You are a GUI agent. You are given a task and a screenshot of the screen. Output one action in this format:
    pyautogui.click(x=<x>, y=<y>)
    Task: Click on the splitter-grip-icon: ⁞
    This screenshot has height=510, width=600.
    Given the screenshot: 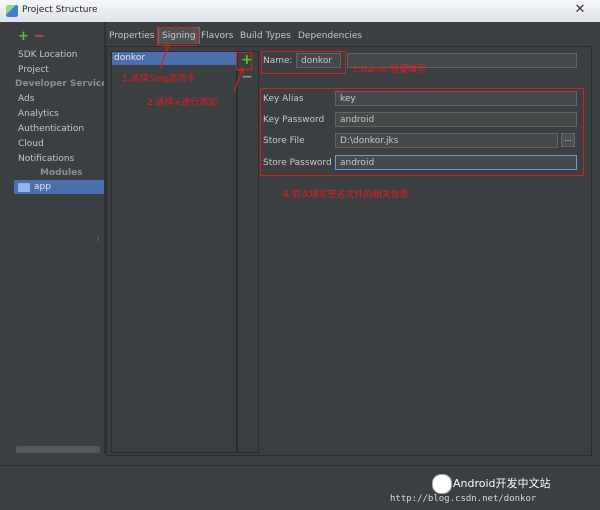 What is the action you would take?
    pyautogui.click(x=98, y=239)
    